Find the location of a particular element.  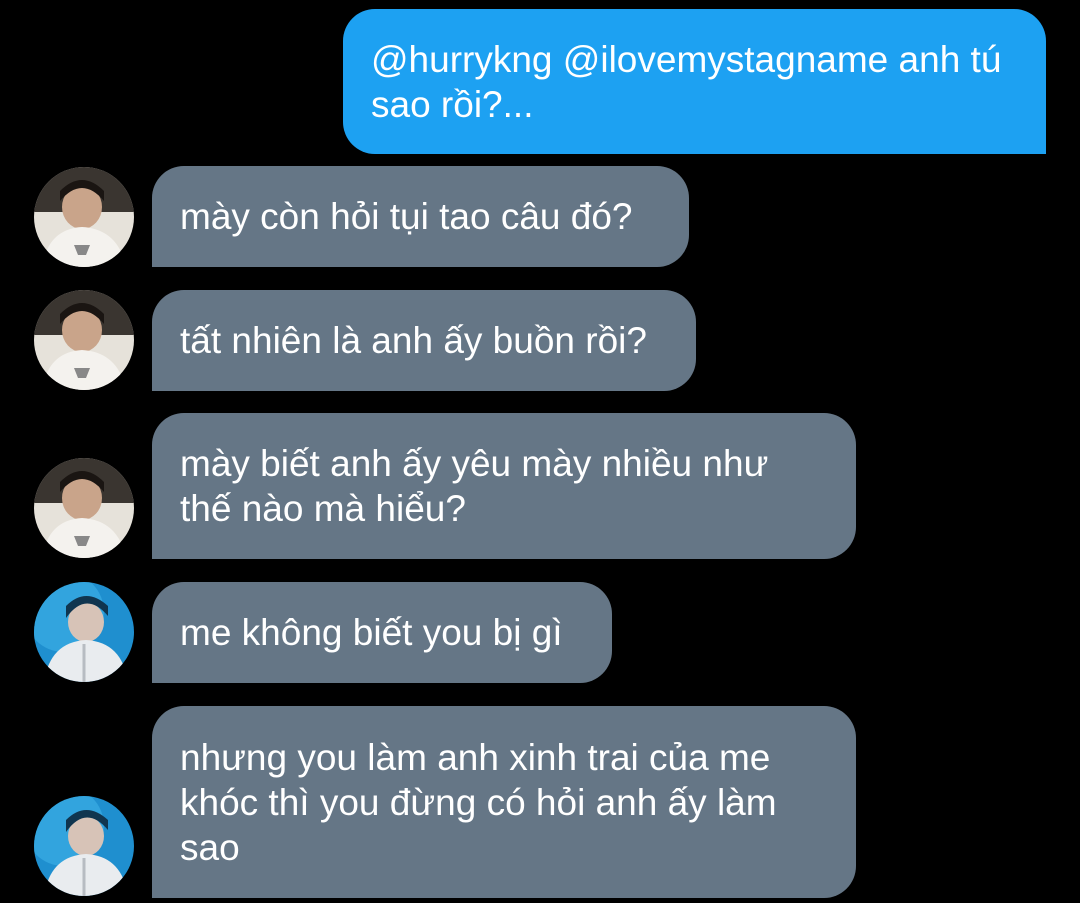

message-bubble-incoming: me không biết you bị gì is located at coordinates (382, 632).